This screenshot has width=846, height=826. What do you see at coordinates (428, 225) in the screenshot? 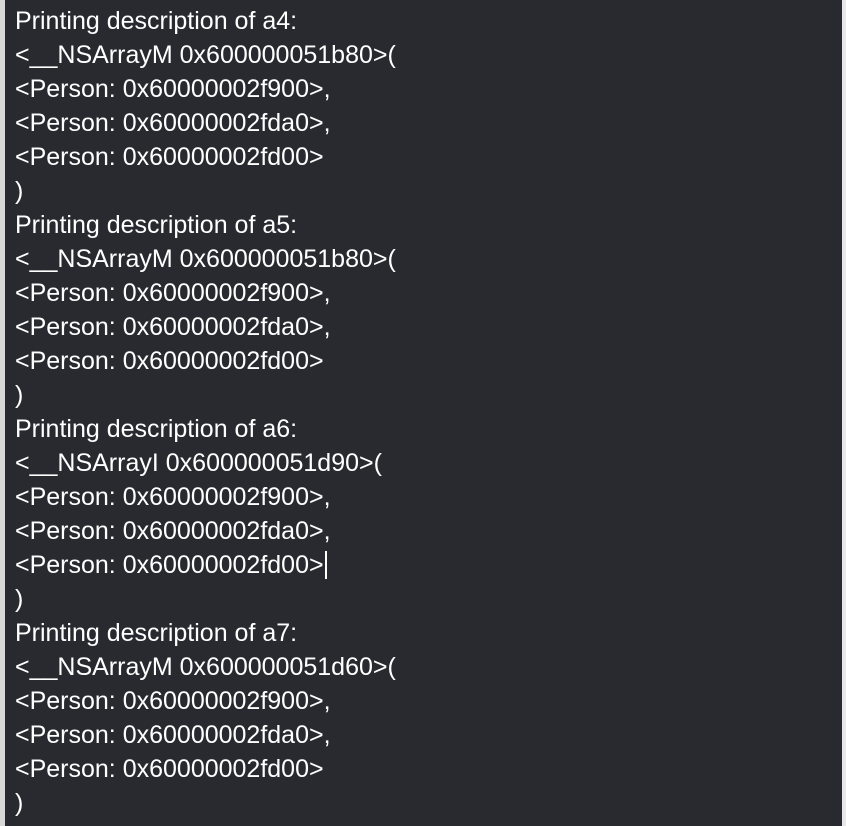
I see `console-line: Printing description of a5:` at bounding box center [428, 225].